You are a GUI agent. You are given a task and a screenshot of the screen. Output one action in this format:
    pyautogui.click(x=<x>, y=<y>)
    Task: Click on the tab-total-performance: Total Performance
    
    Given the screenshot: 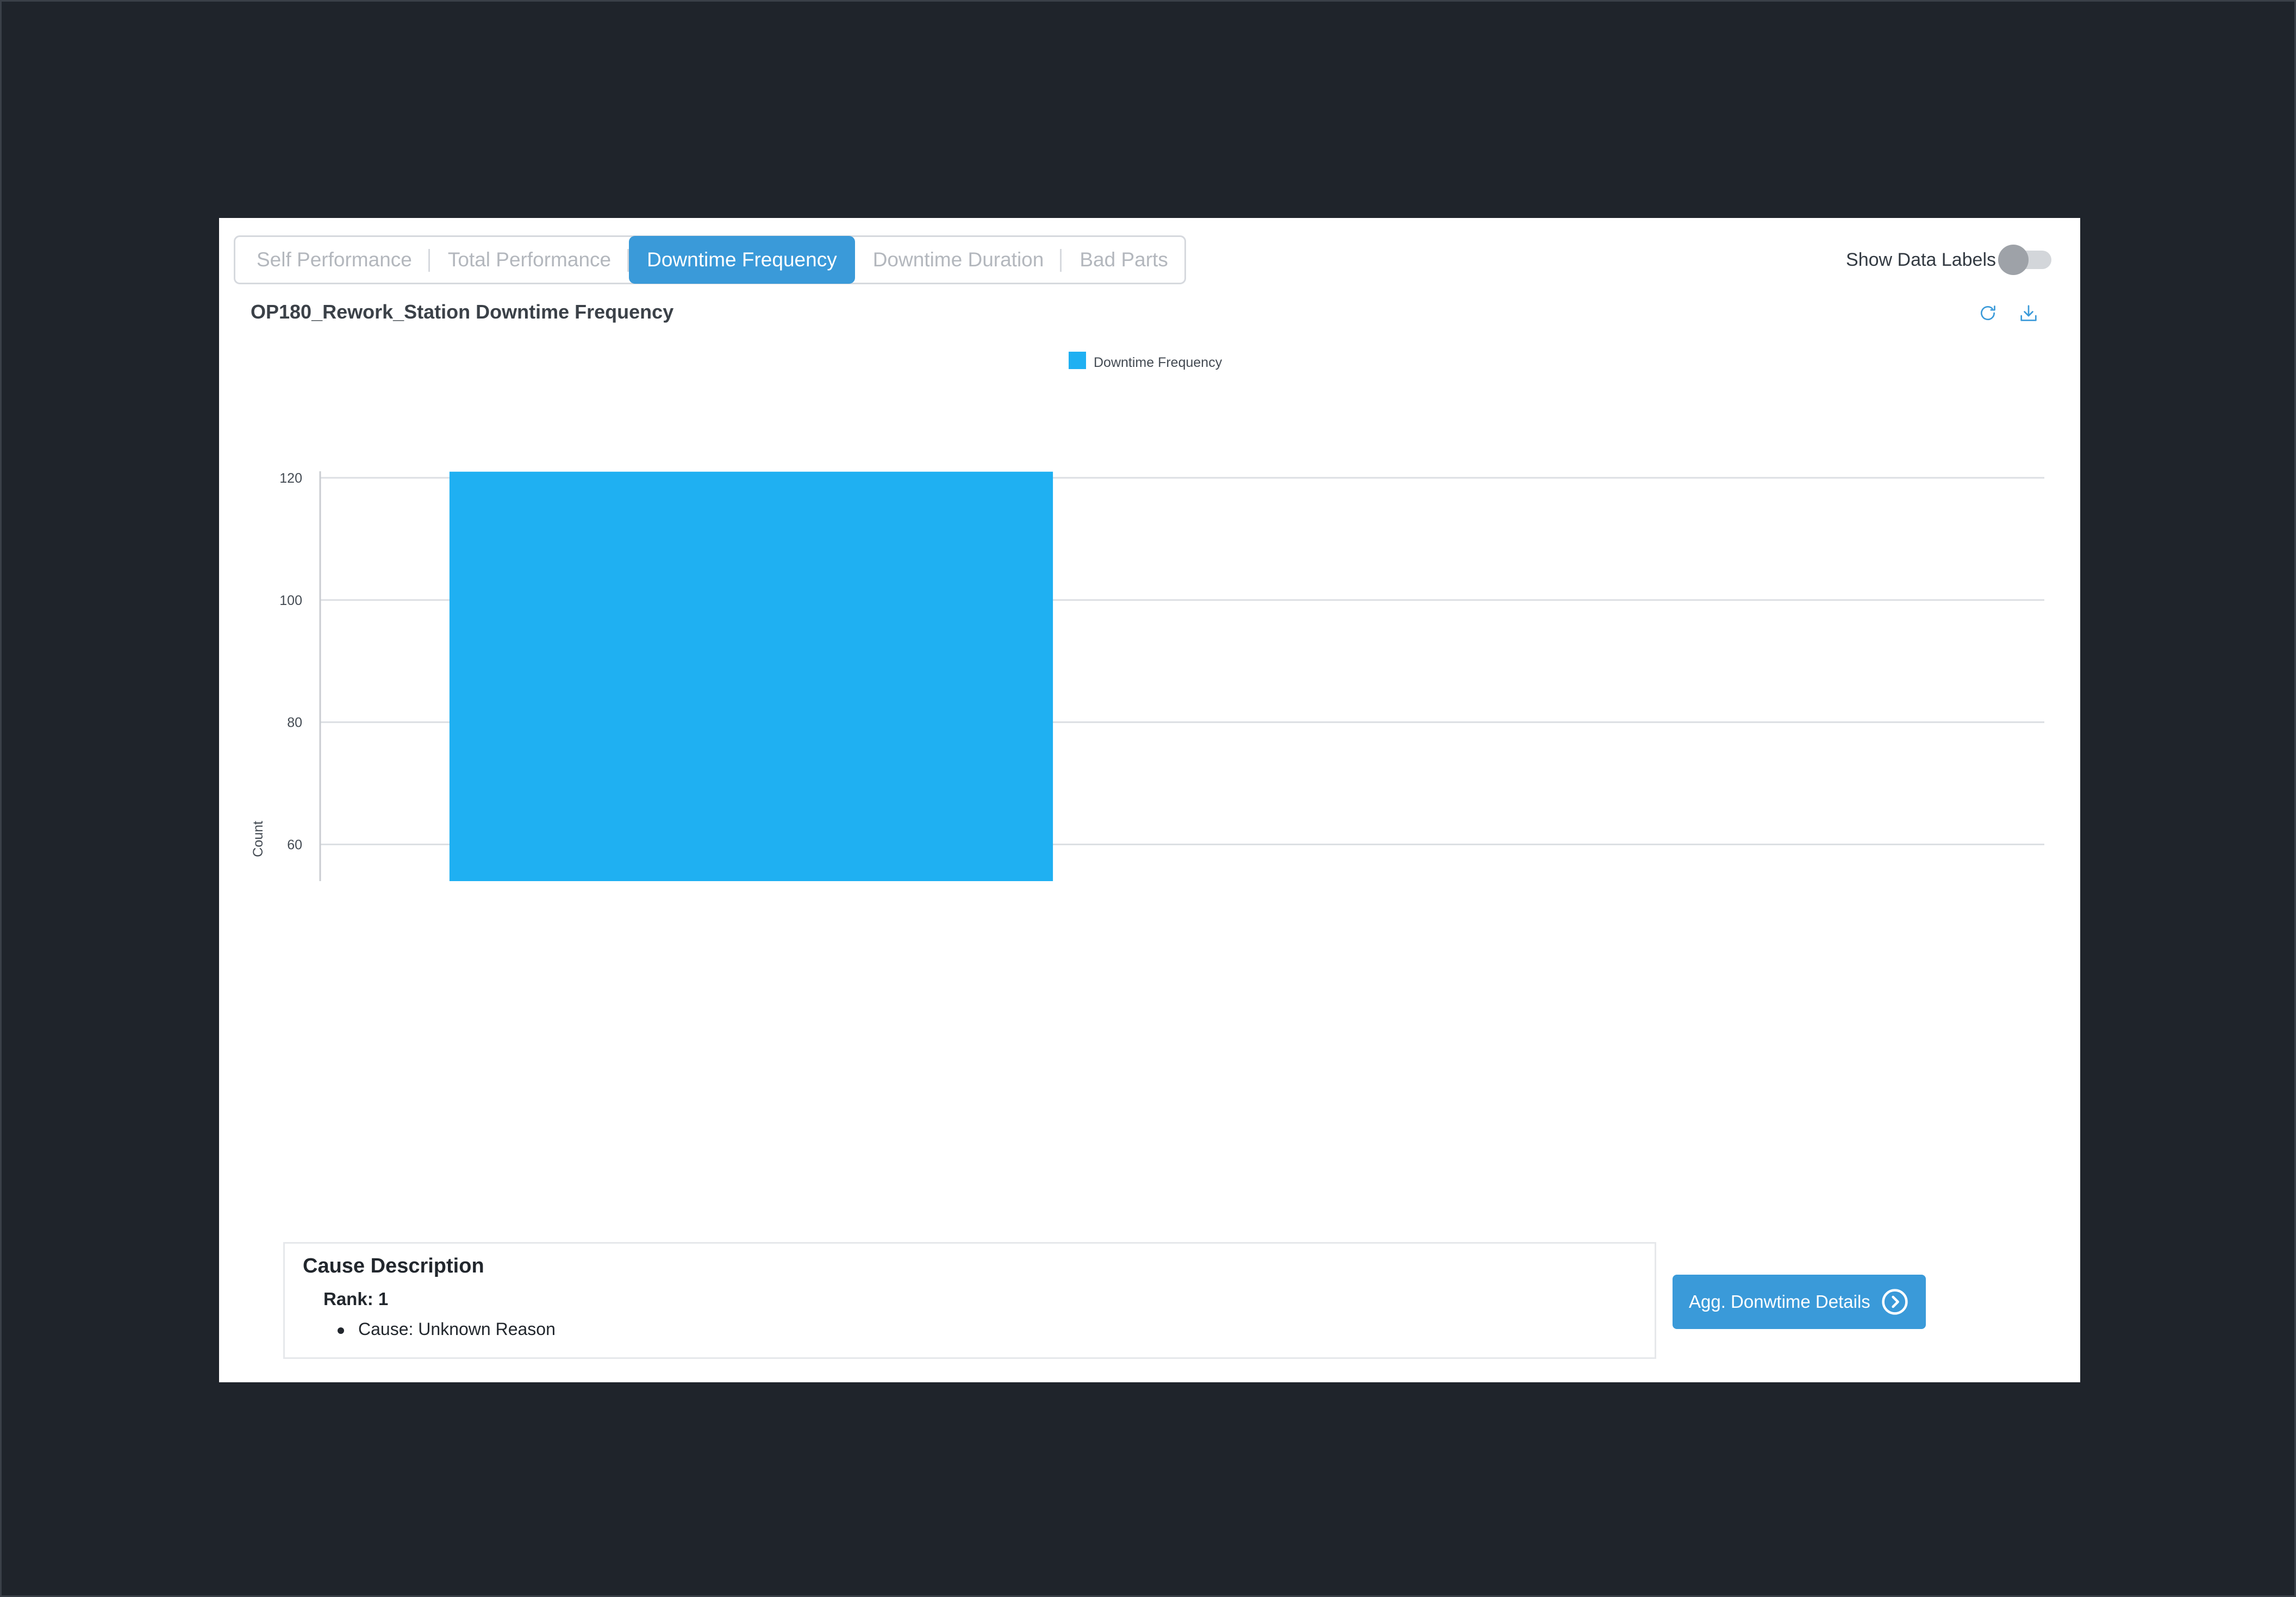 What is the action you would take?
    pyautogui.click(x=529, y=260)
    